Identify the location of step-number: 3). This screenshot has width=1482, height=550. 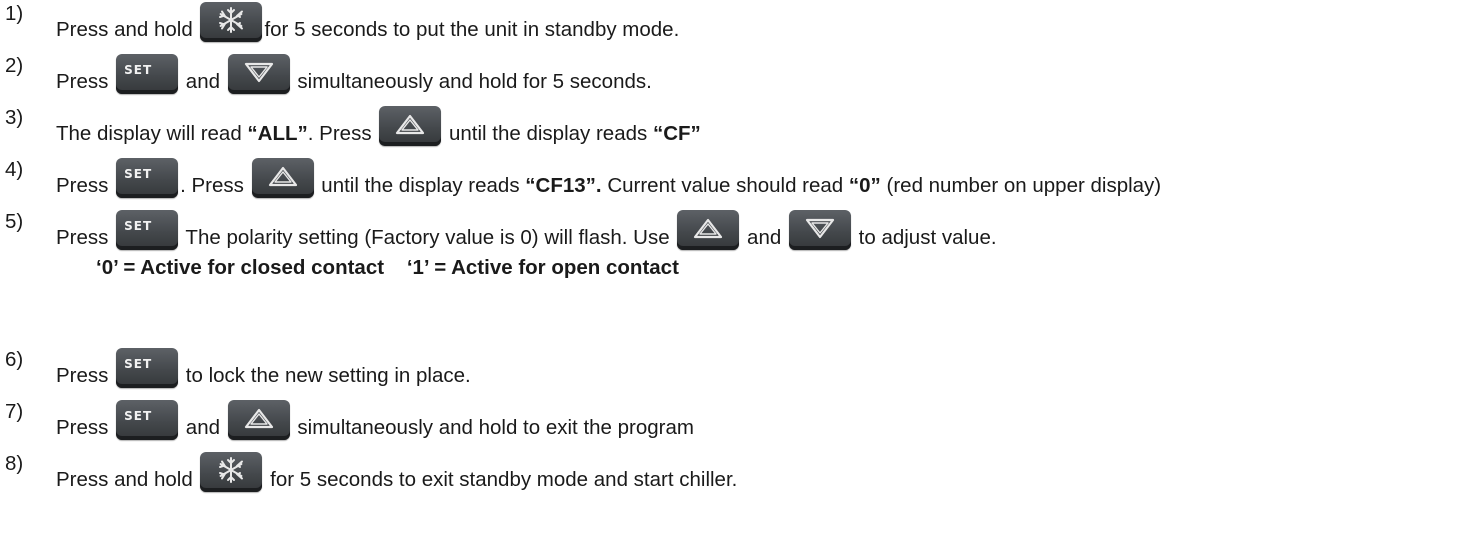
(14, 117).